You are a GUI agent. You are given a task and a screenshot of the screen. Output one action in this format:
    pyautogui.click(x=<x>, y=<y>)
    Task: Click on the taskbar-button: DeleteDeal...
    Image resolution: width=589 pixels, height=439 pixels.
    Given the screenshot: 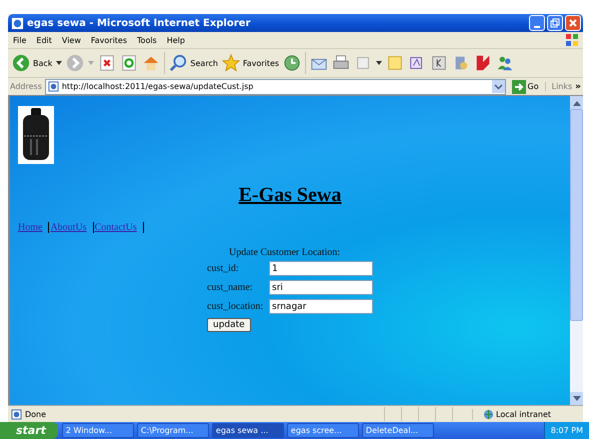 What is the action you would take?
    pyautogui.click(x=398, y=430)
    